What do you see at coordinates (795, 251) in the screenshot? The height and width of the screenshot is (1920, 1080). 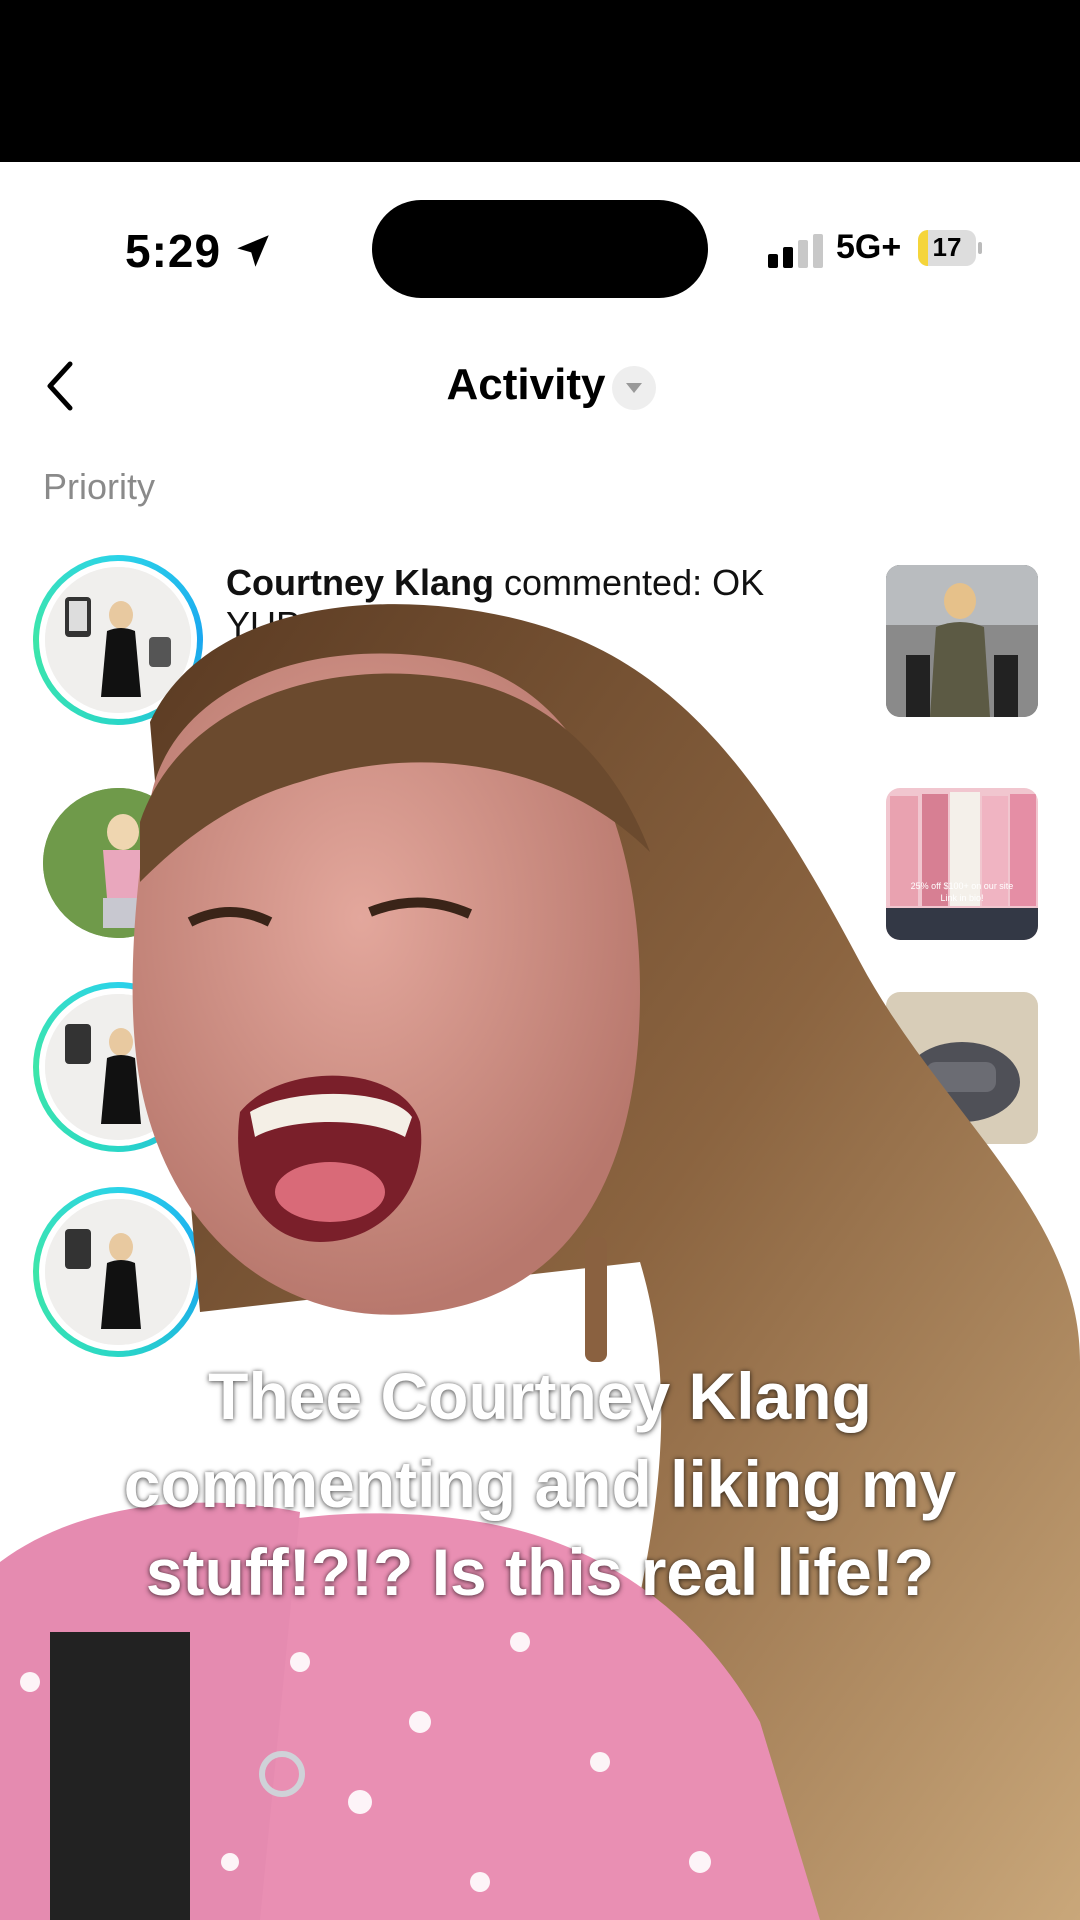 I see `signal-icon` at bounding box center [795, 251].